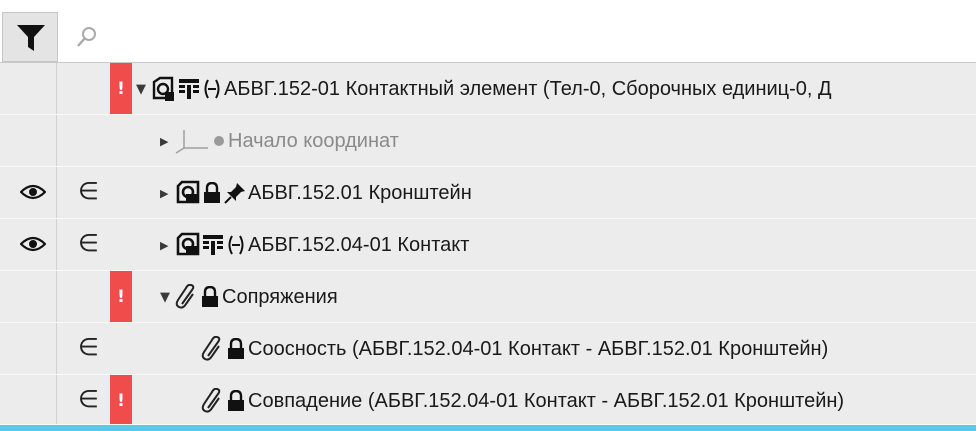  Describe the element at coordinates (192, 141) in the screenshot. I see `axes-icon` at that location.